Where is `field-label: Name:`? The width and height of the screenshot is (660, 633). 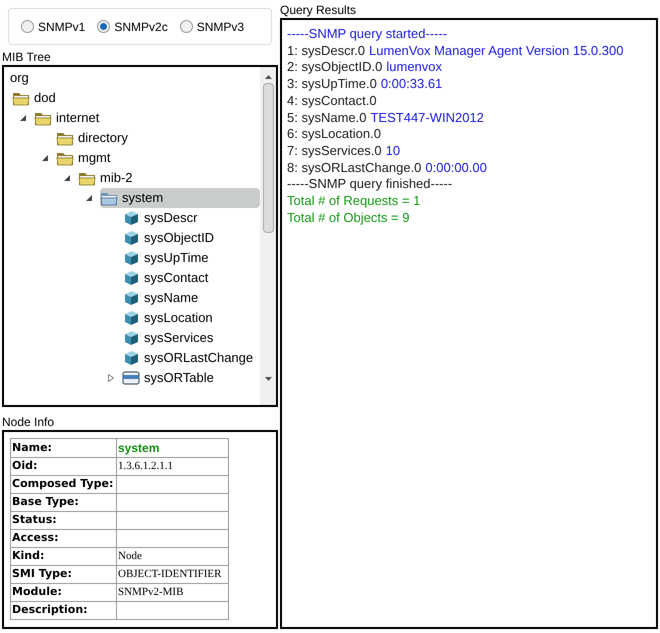 field-label: Name: is located at coordinates (63, 448).